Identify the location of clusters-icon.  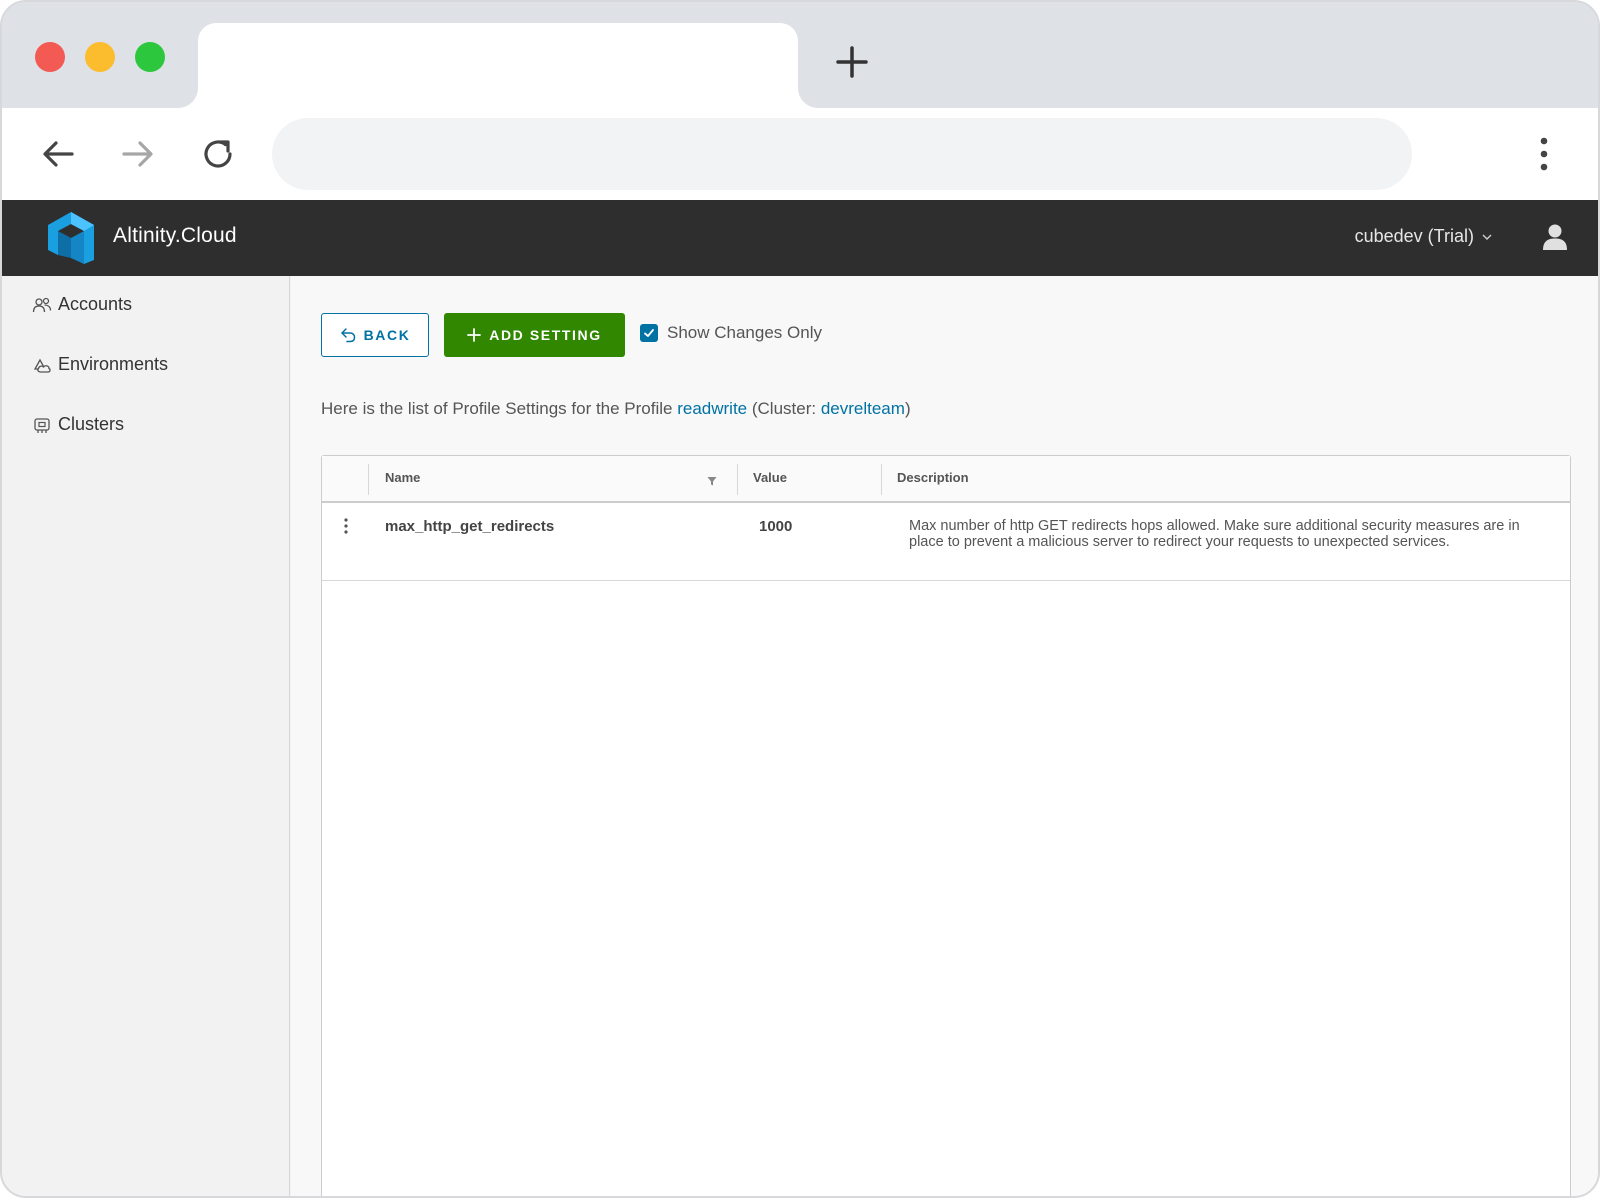
(42, 425).